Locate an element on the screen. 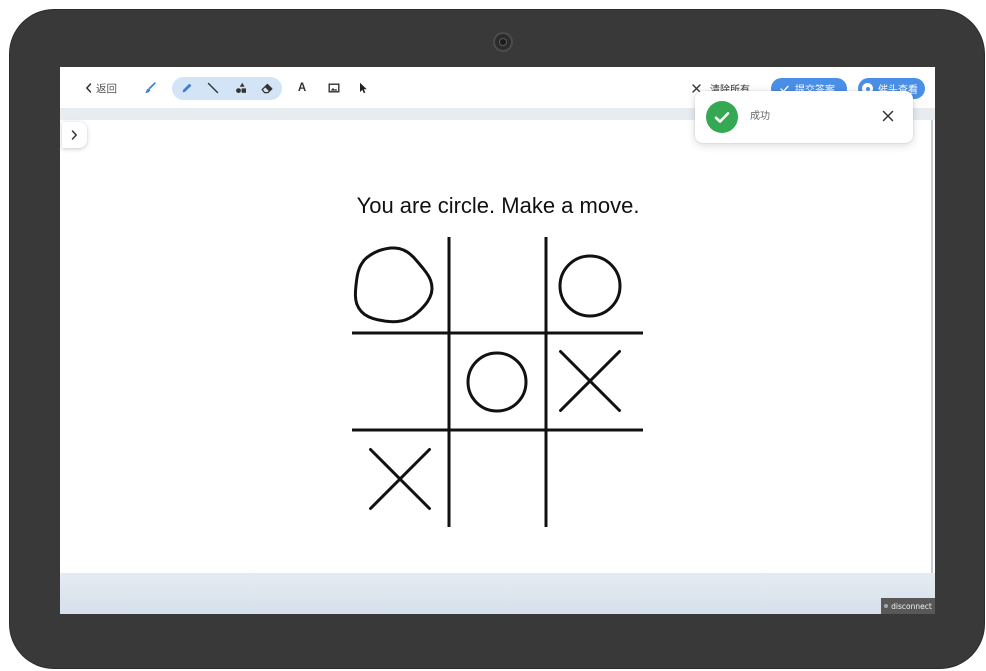 Image resolution: width=986 pixels, height=671 pixels. cursor-tool-button is located at coordinates (363, 88).